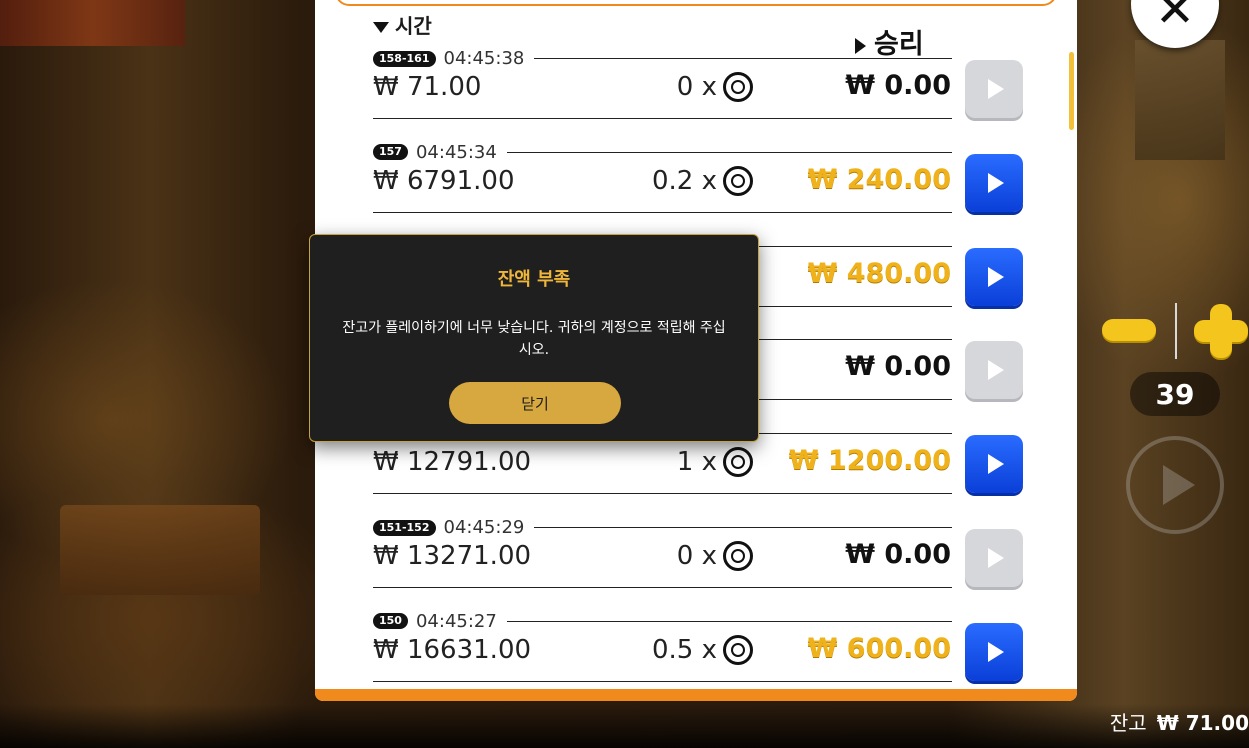 This screenshot has height=748, width=1249. What do you see at coordinates (452, 556) in the screenshot?
I see `bet-amount: ₩ 13271.00` at bounding box center [452, 556].